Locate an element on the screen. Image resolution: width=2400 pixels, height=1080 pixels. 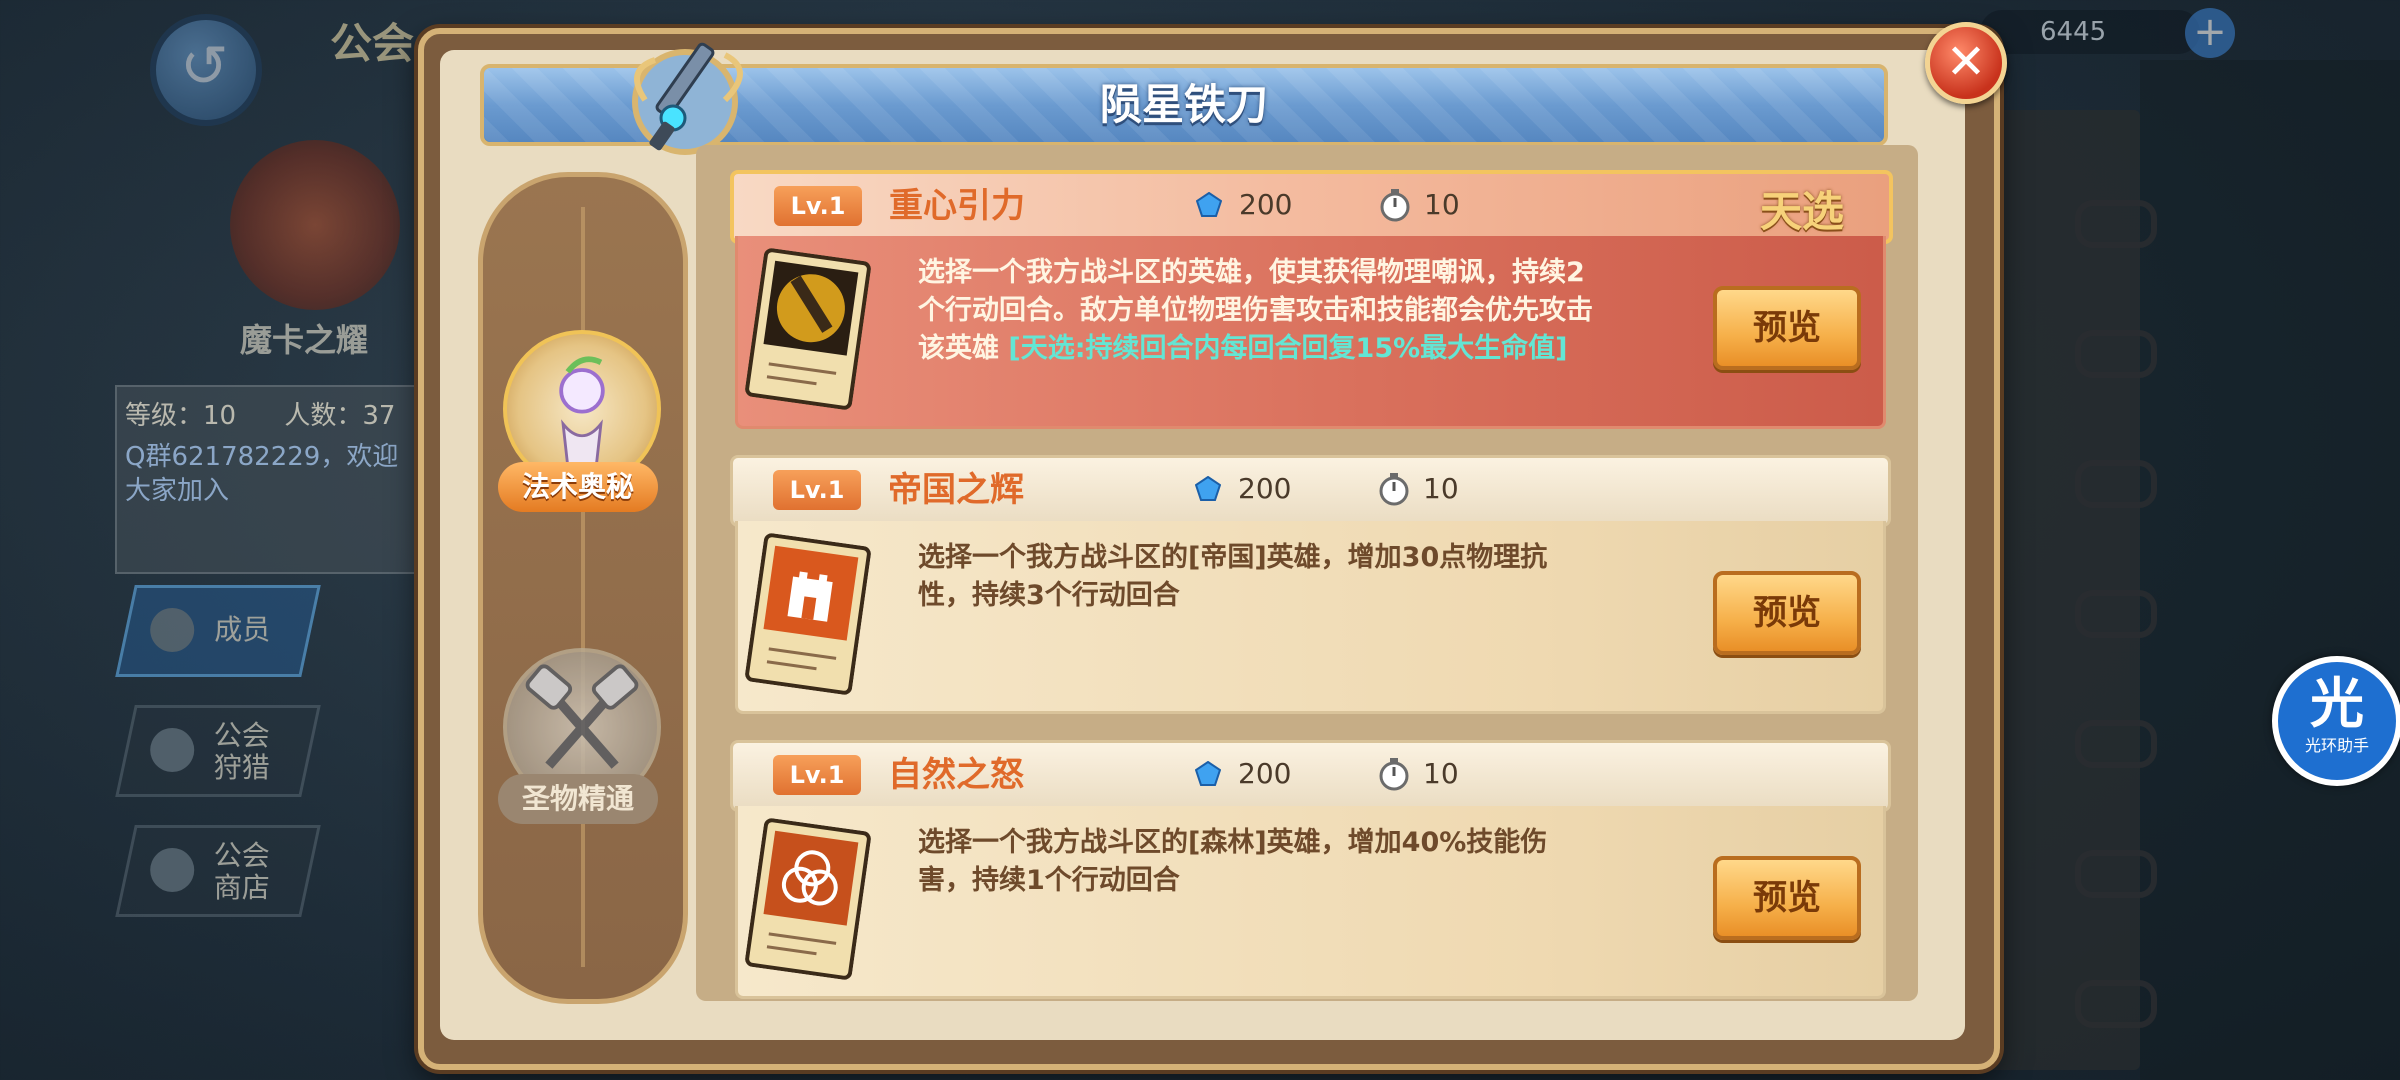
guild-emblem is located at coordinates (315, 225).